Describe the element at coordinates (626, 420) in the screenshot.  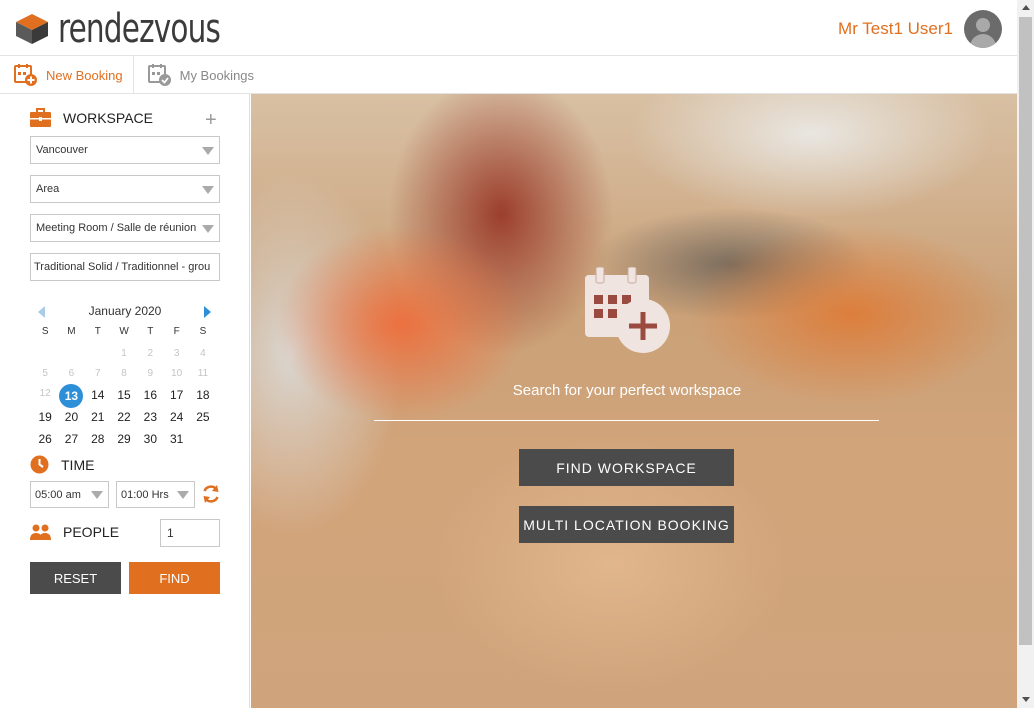
I see `divider` at that location.